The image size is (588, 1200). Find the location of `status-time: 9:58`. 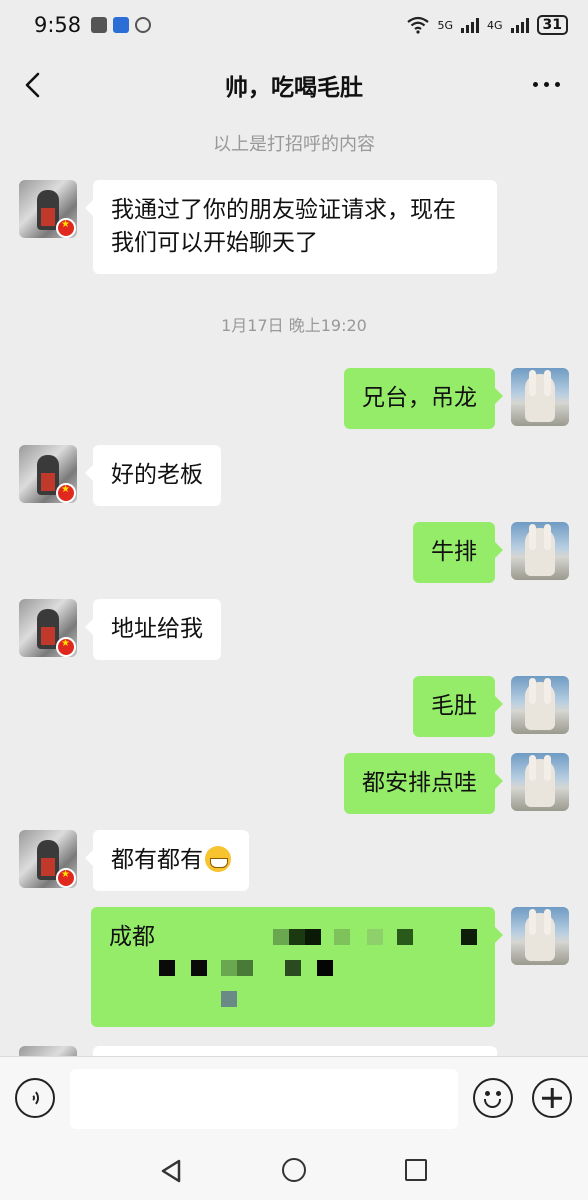

status-time: 9:58 is located at coordinates (58, 25).